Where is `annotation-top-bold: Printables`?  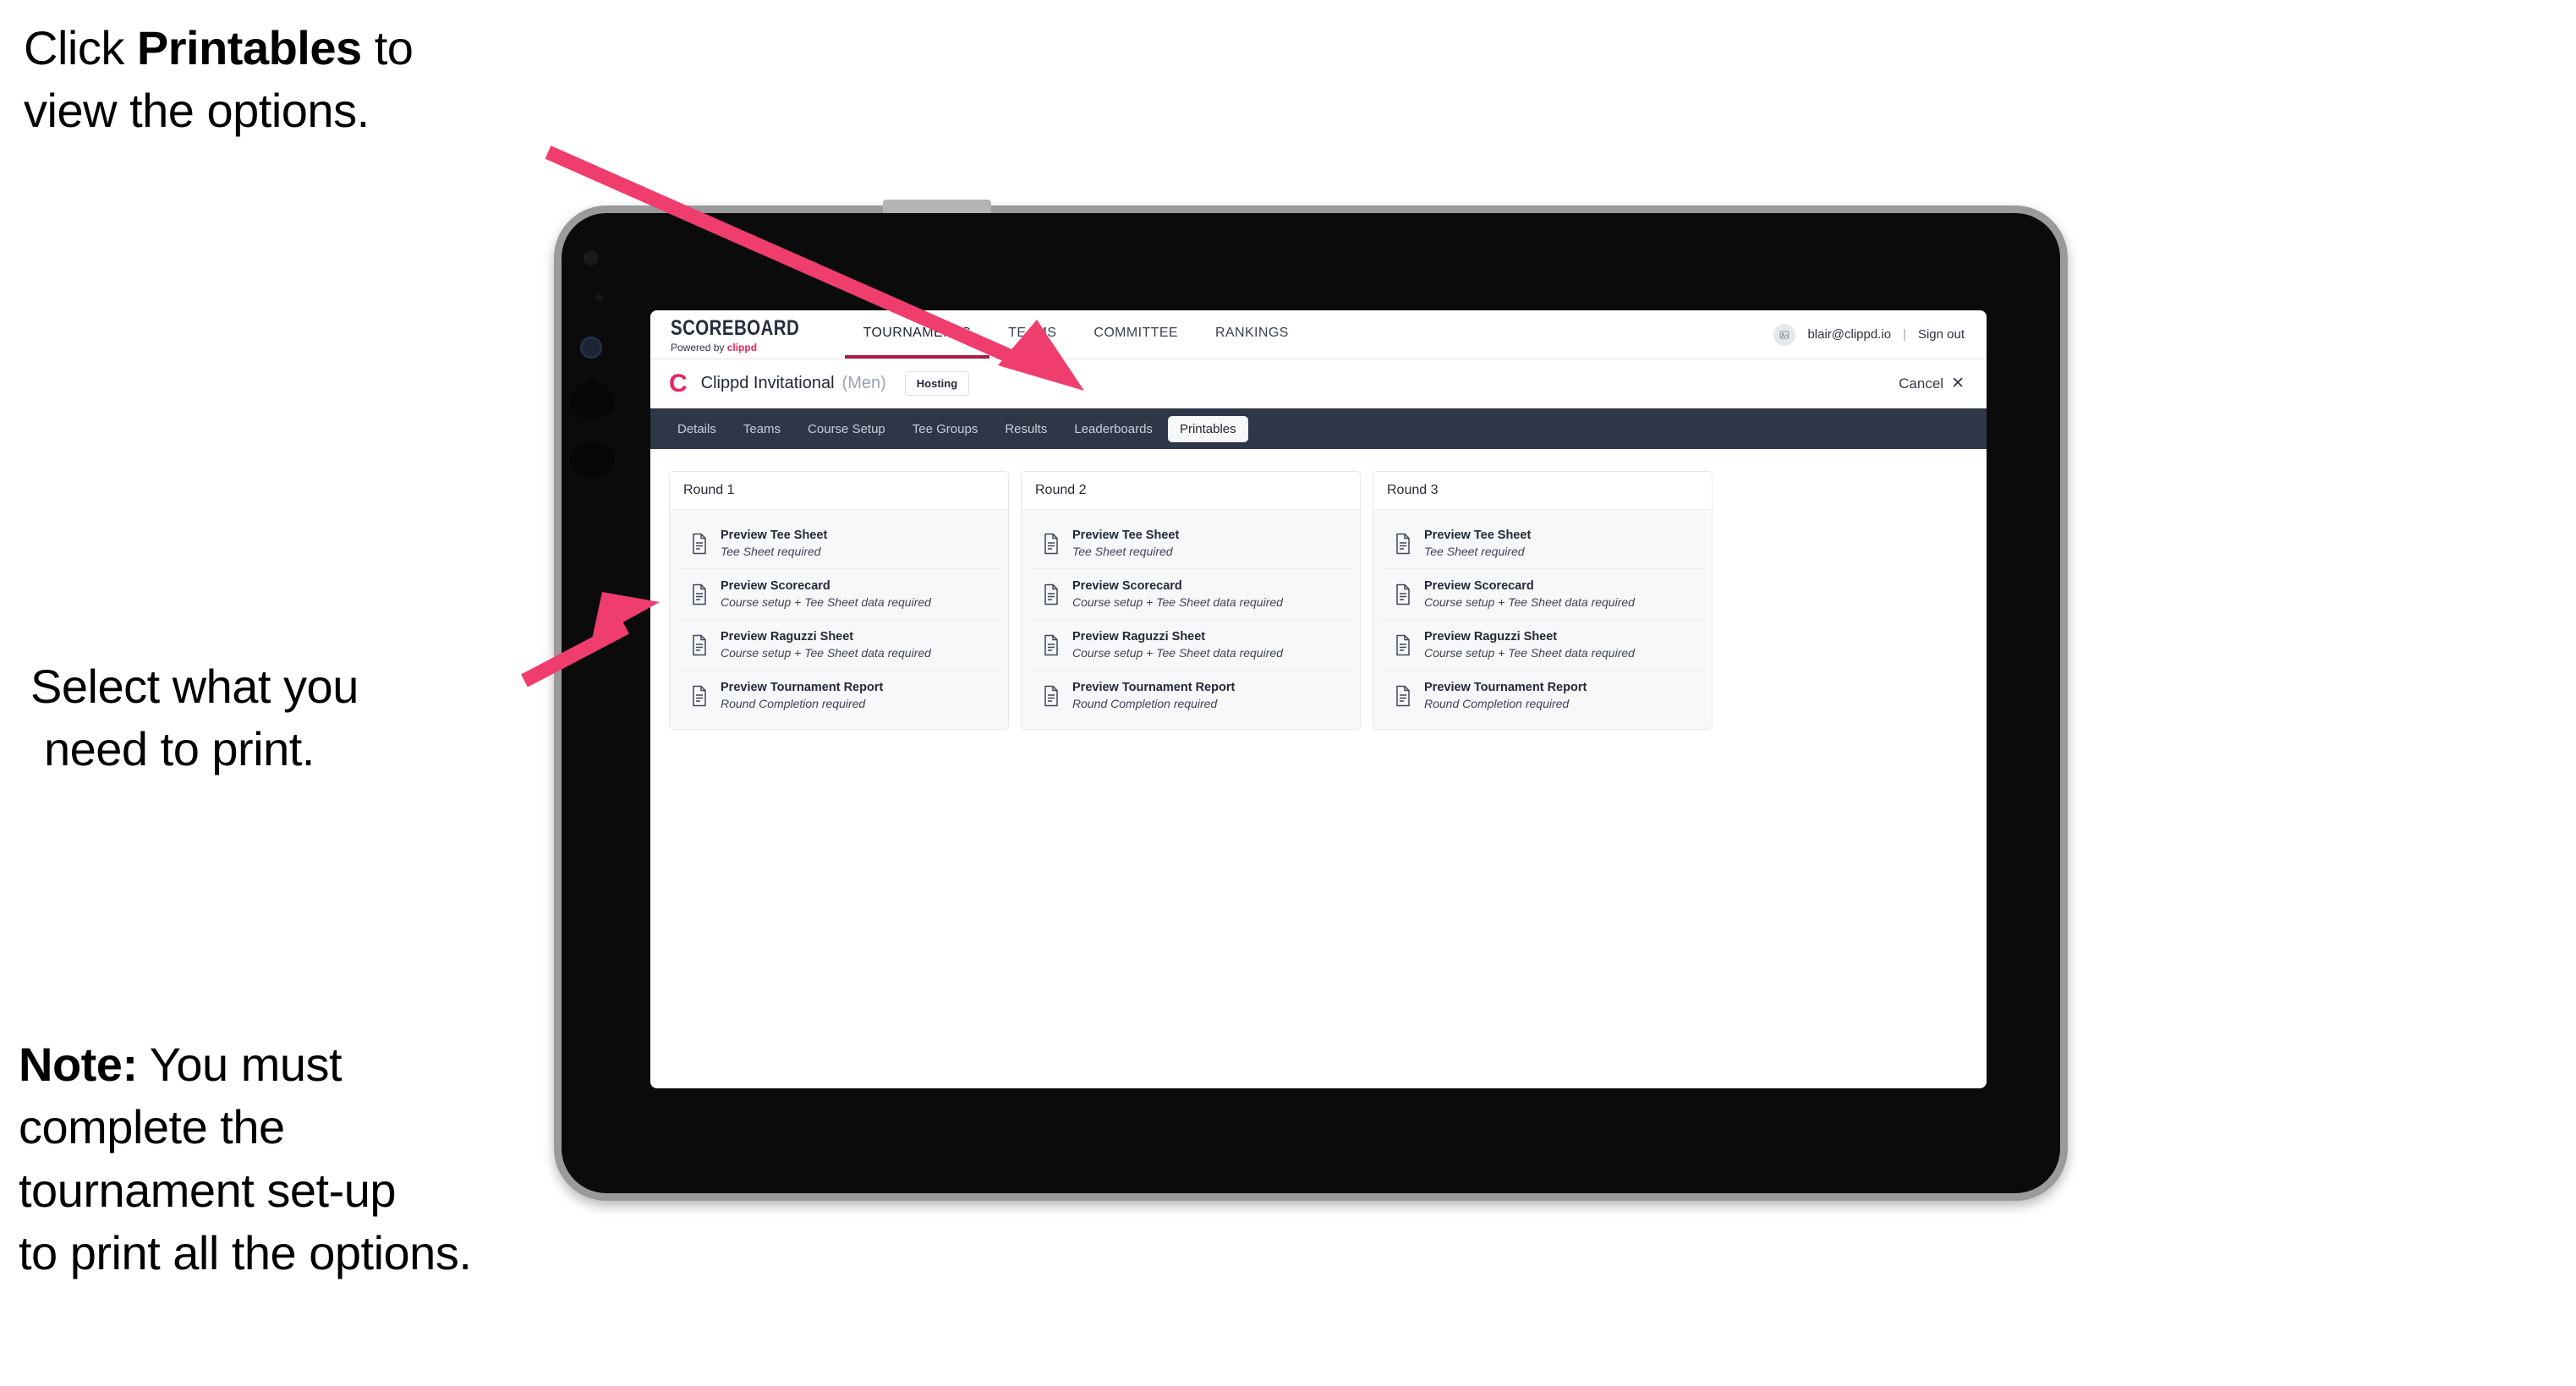 annotation-top-bold: Printables is located at coordinates (249, 47).